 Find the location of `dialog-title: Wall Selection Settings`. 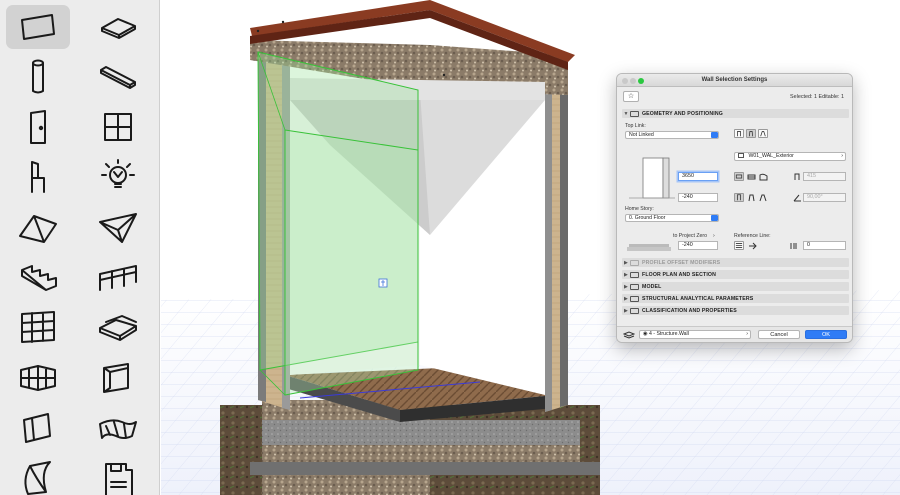

dialog-title: Wall Selection Settings is located at coordinates (734, 80).